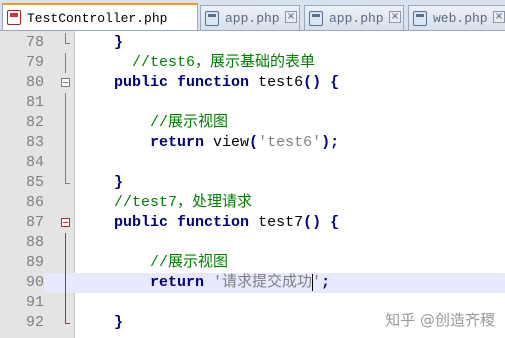 Image resolution: width=505 pixels, height=338 pixels. I want to click on tab-app-php-2: app.php ×, so click(354, 17).